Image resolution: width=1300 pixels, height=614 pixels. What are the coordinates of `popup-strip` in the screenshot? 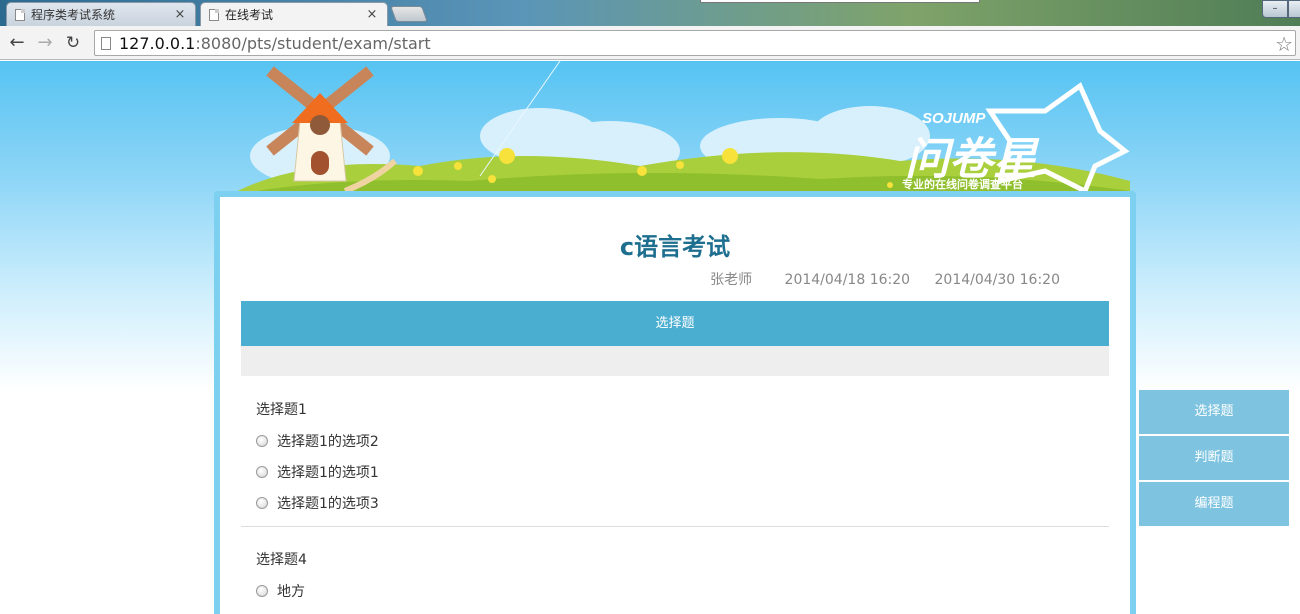 It's located at (840, 1).